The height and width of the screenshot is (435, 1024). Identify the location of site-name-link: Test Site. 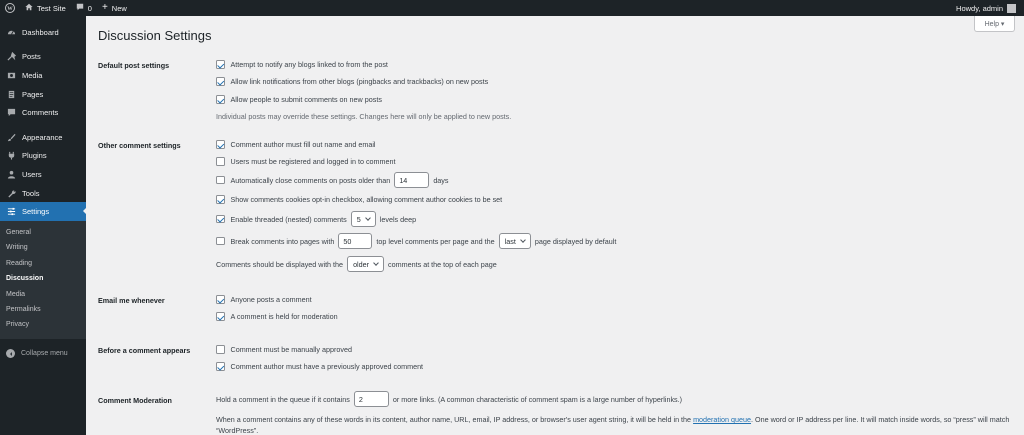
(45, 8).